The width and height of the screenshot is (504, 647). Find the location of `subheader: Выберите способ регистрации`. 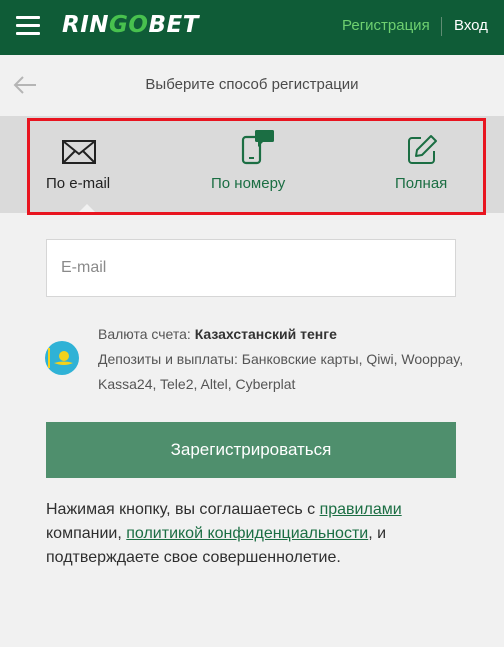

subheader: Выберите способ регистрации is located at coordinates (252, 85).